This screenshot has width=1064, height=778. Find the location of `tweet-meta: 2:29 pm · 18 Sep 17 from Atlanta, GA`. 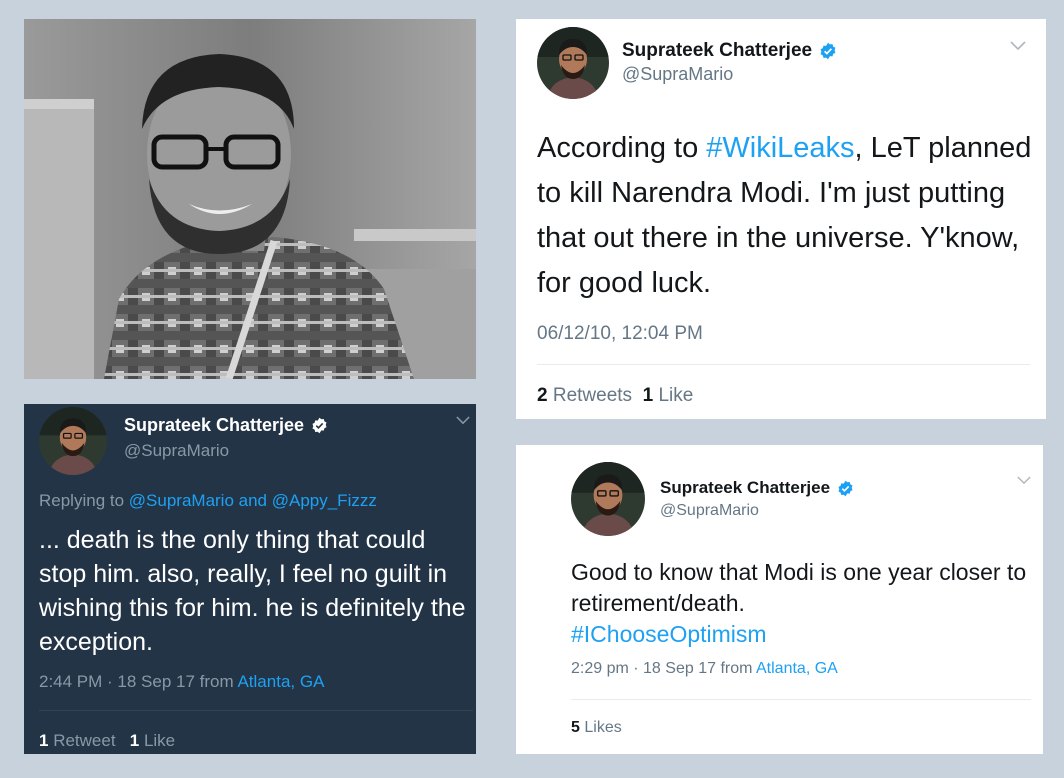

tweet-meta: 2:29 pm · 18 Sep 17 from Atlanta, GA is located at coordinates (704, 669).